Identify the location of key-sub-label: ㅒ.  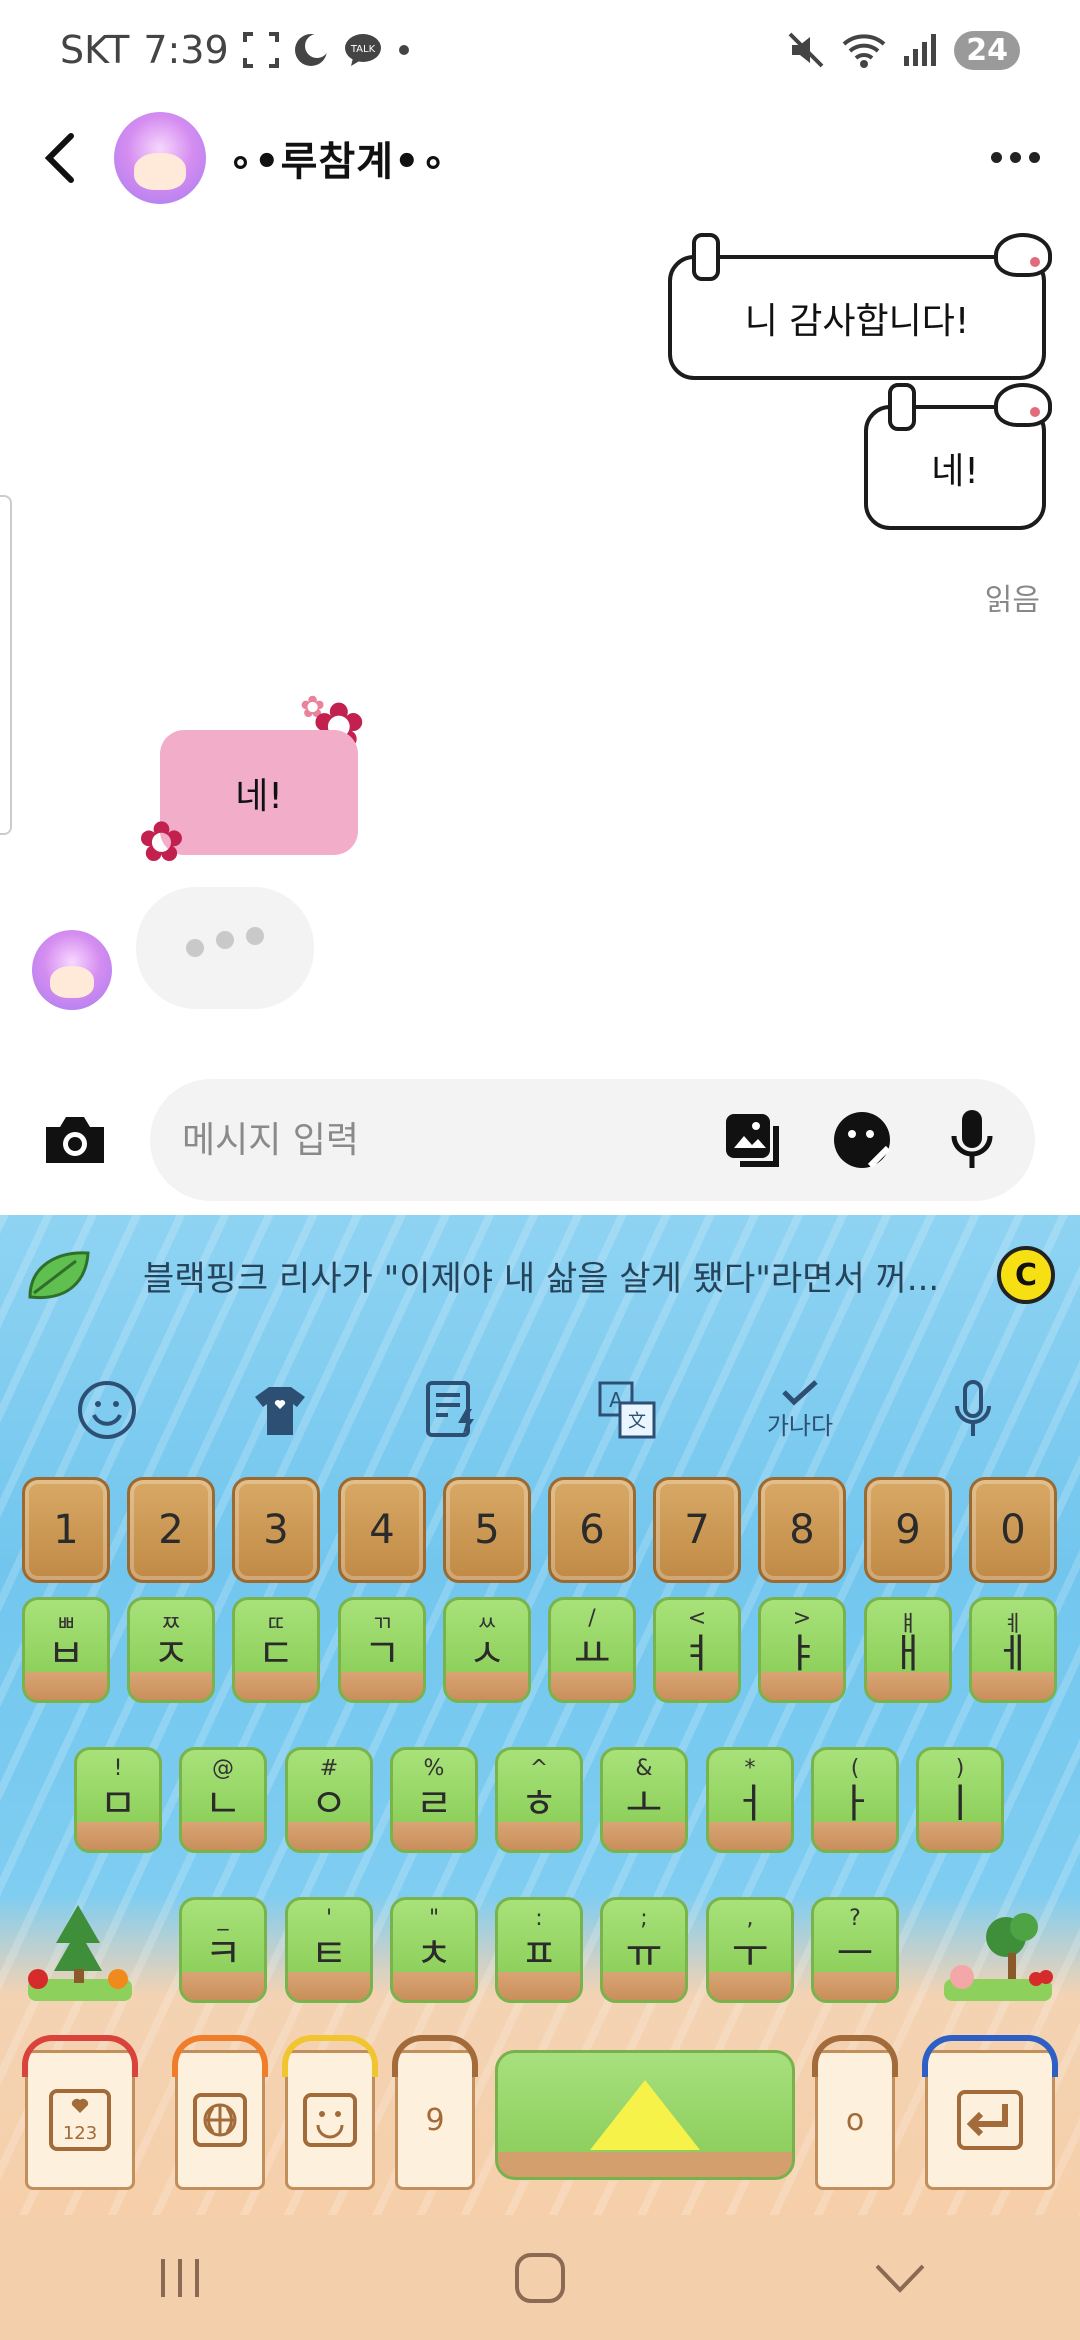
(908, 1624).